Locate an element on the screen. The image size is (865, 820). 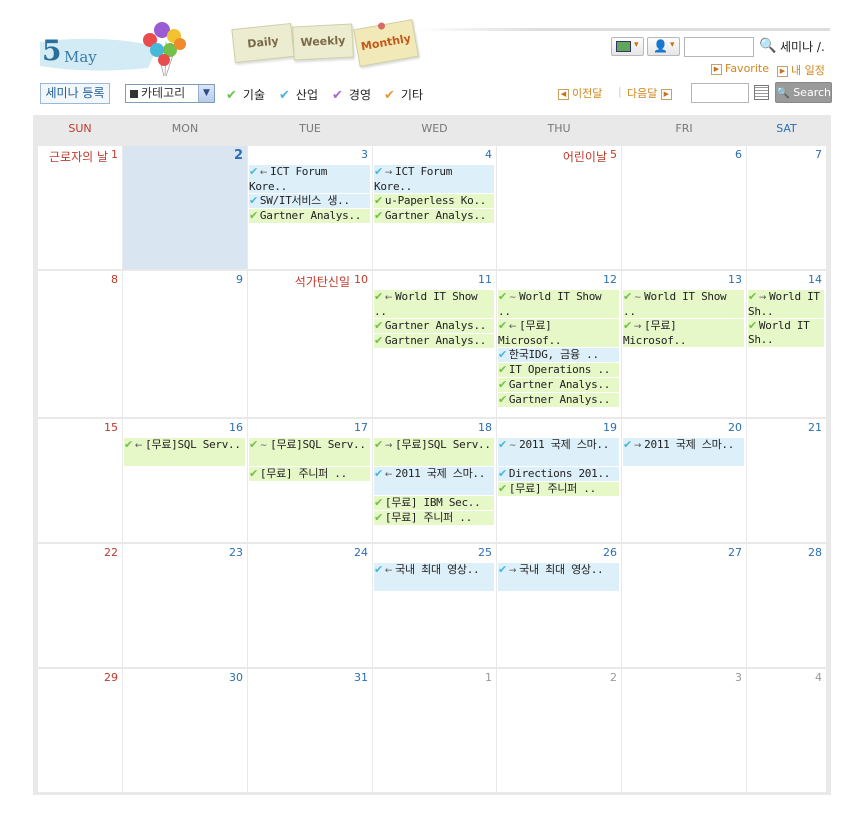
day-cell: 22 is located at coordinates (80, 605).